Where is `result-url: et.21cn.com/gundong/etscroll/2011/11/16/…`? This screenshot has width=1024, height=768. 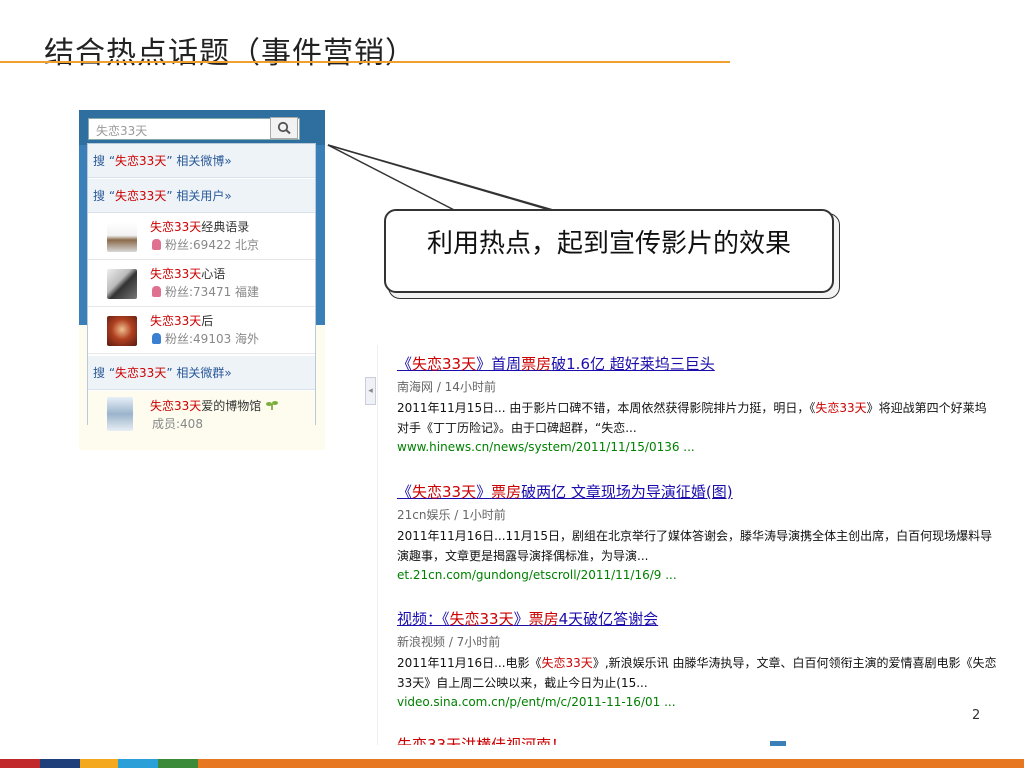
result-url: et.21cn.com/gundong/etscroll/2011/11/16/… is located at coordinates (697, 575).